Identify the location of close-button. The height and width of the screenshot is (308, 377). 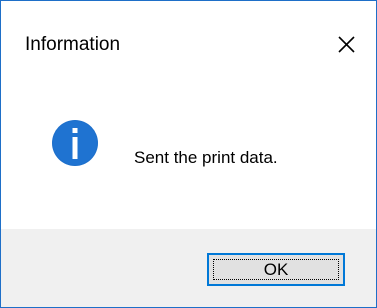
(346, 44).